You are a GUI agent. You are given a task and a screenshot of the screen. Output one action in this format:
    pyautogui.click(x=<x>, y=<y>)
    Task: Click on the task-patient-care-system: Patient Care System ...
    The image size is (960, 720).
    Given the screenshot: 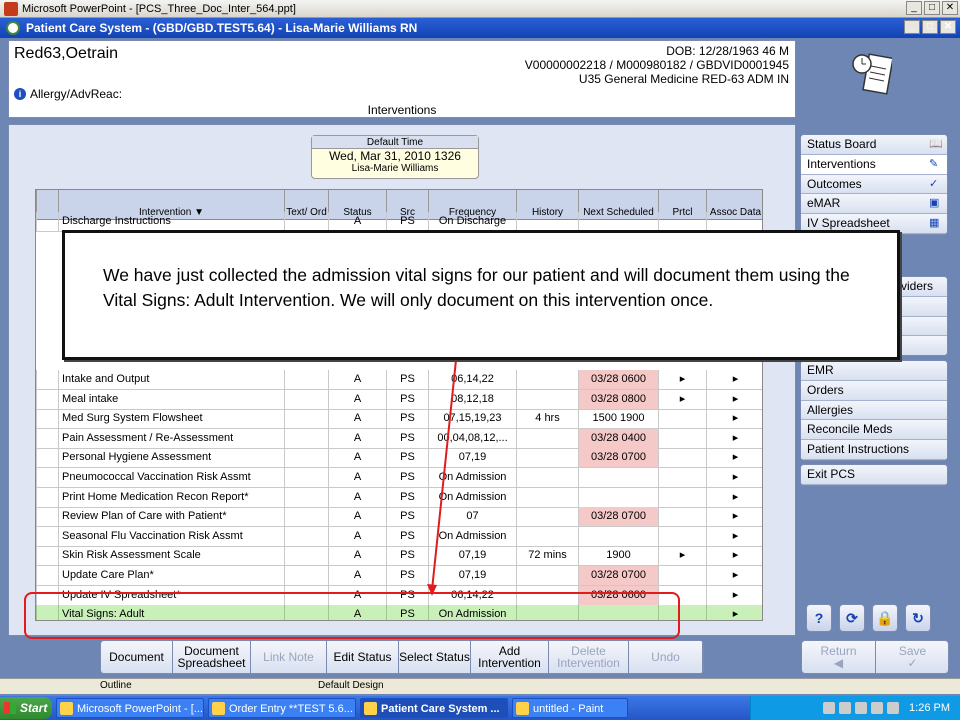 What is the action you would take?
    pyautogui.click(x=434, y=708)
    